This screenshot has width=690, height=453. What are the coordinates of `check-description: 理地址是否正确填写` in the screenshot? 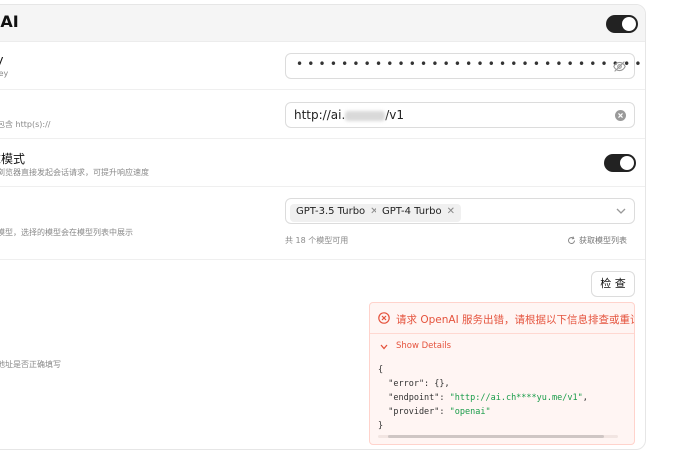 It's located at (30, 364).